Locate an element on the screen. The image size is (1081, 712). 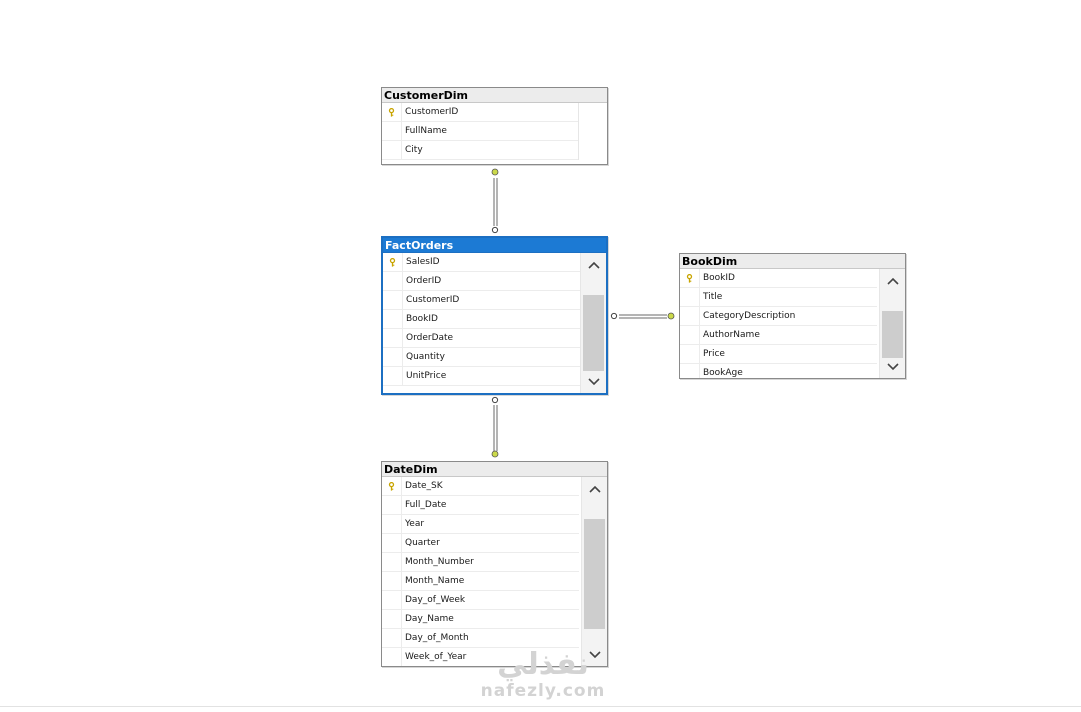
column-name: Month_Name is located at coordinates (435, 581).